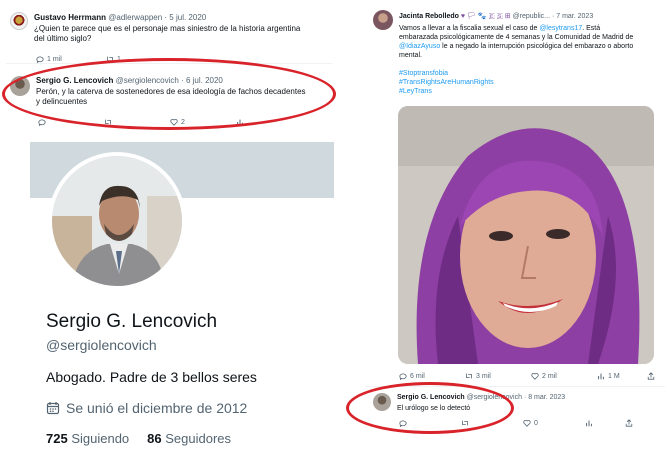 The image size is (669, 457). I want to click on like-button: 2 mil, so click(564, 376).